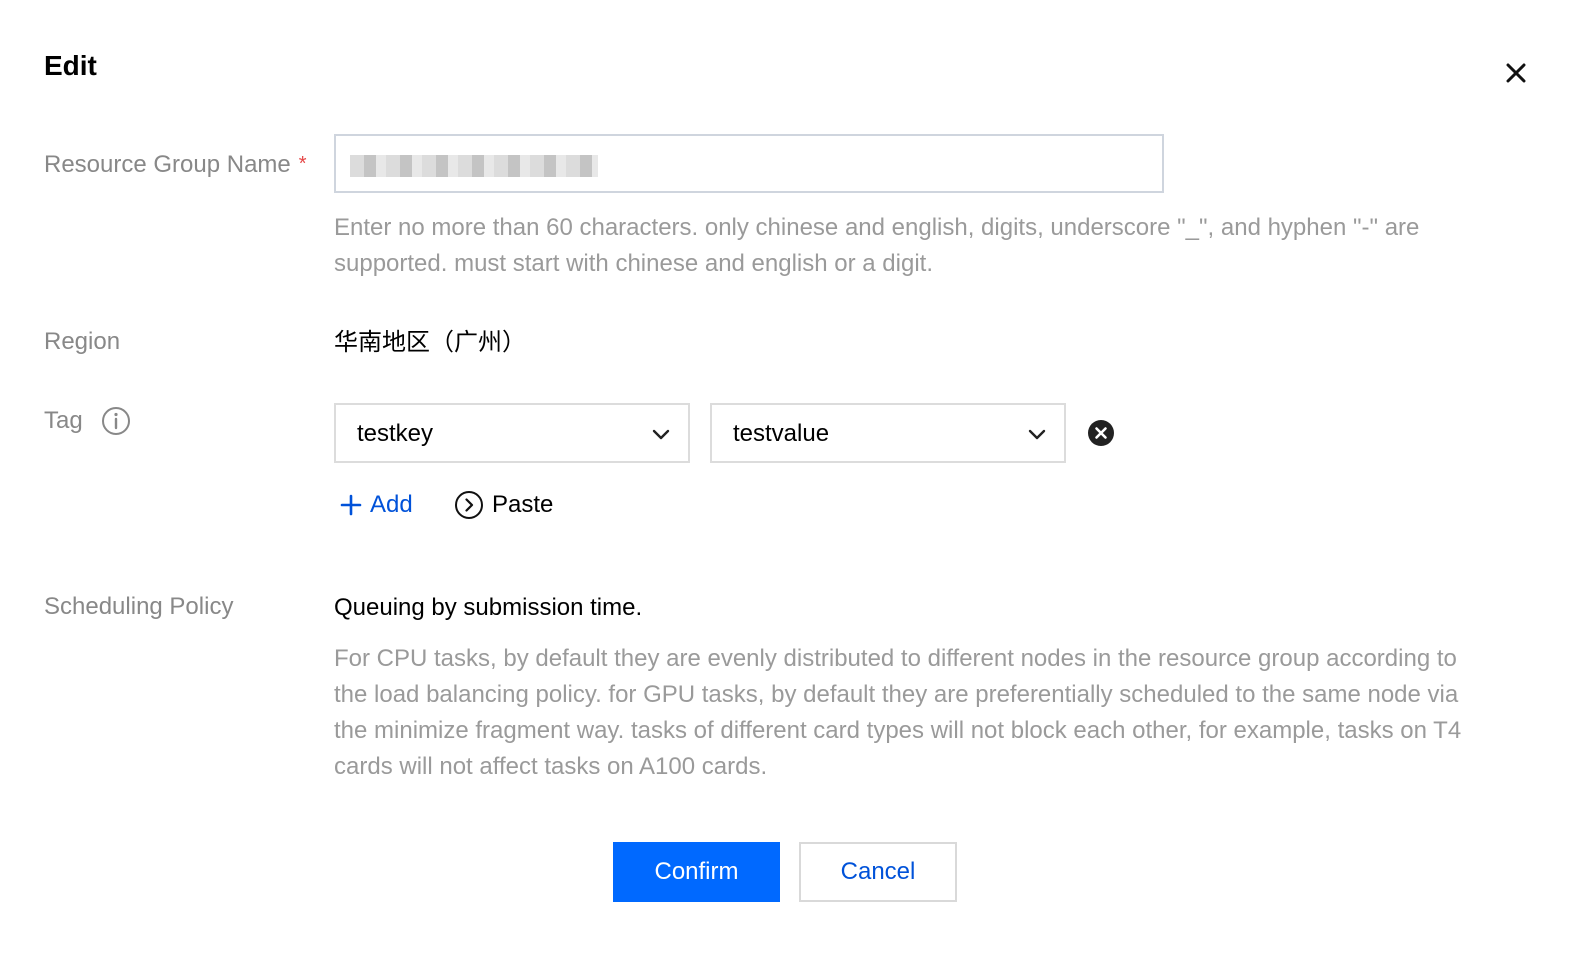 This screenshot has height=956, width=1586. Describe the element at coordinates (512, 433) in the screenshot. I see `tag-key-select: testkey` at that location.